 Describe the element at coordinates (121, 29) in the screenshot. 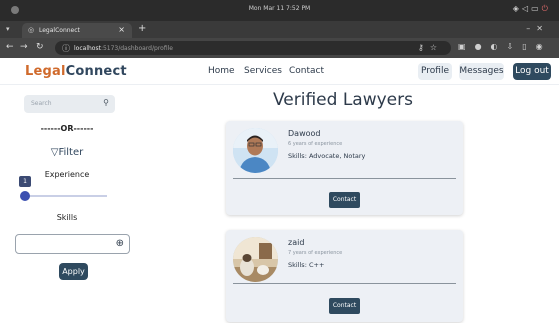

I see `tab-close-icon: ×` at that location.